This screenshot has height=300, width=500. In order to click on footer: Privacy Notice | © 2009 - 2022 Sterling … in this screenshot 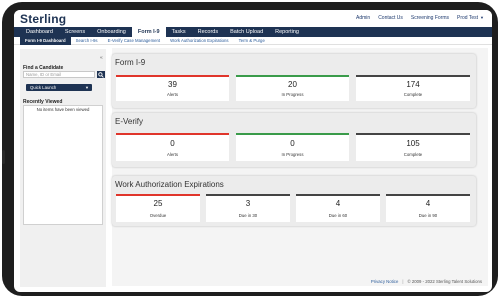, I will do `click(426, 281)`.